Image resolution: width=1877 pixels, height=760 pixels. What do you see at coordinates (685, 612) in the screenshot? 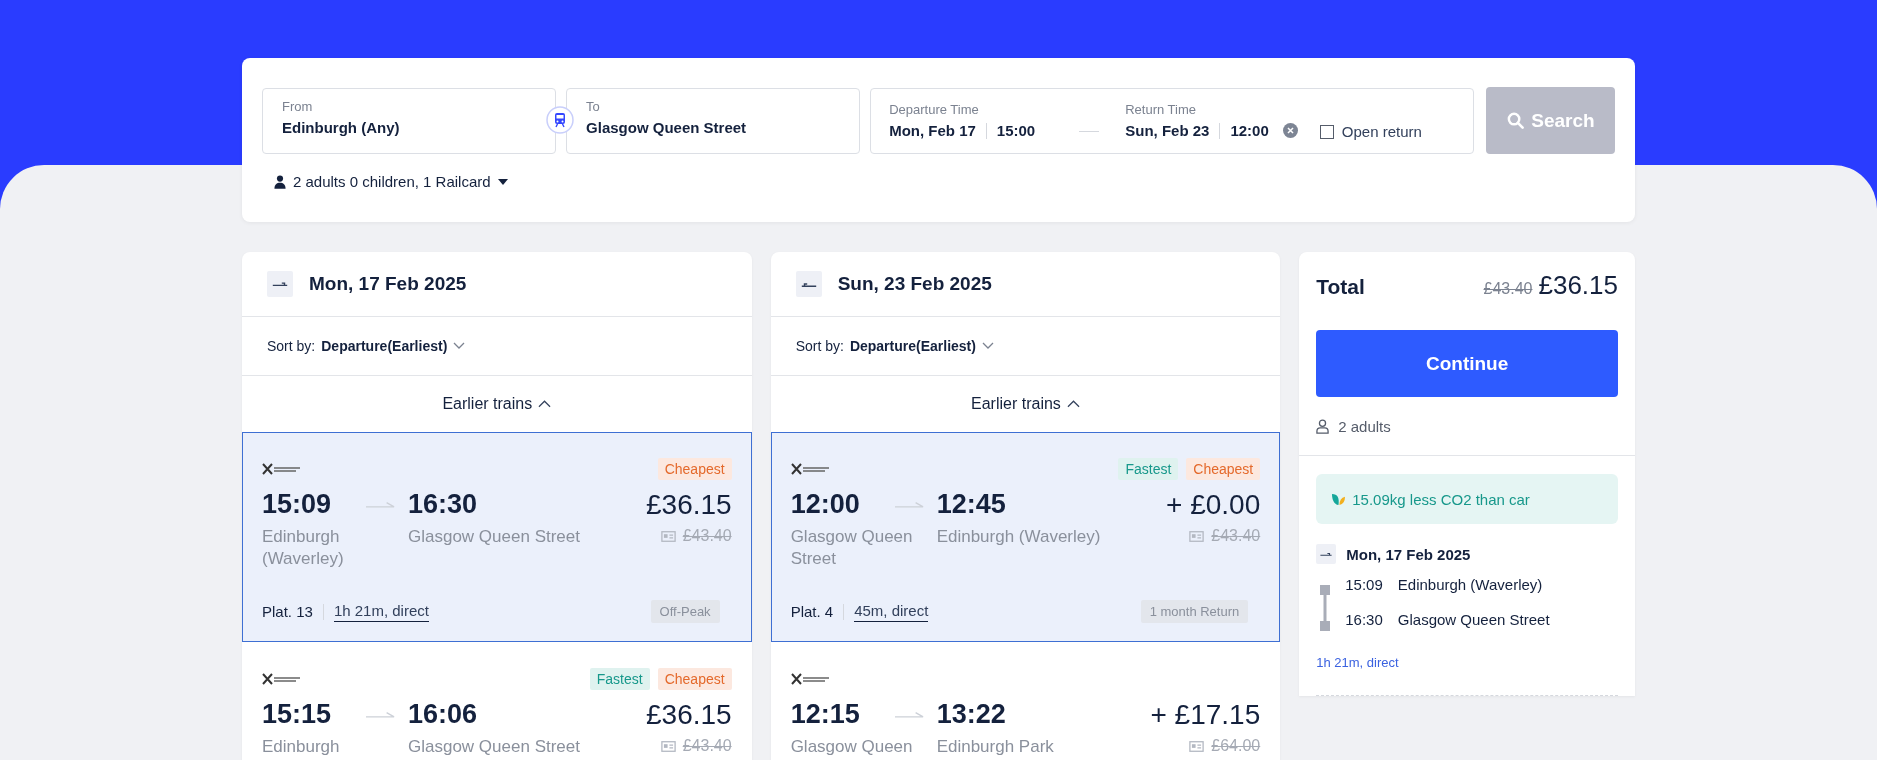
I see `fare-type: Off-Peak` at bounding box center [685, 612].